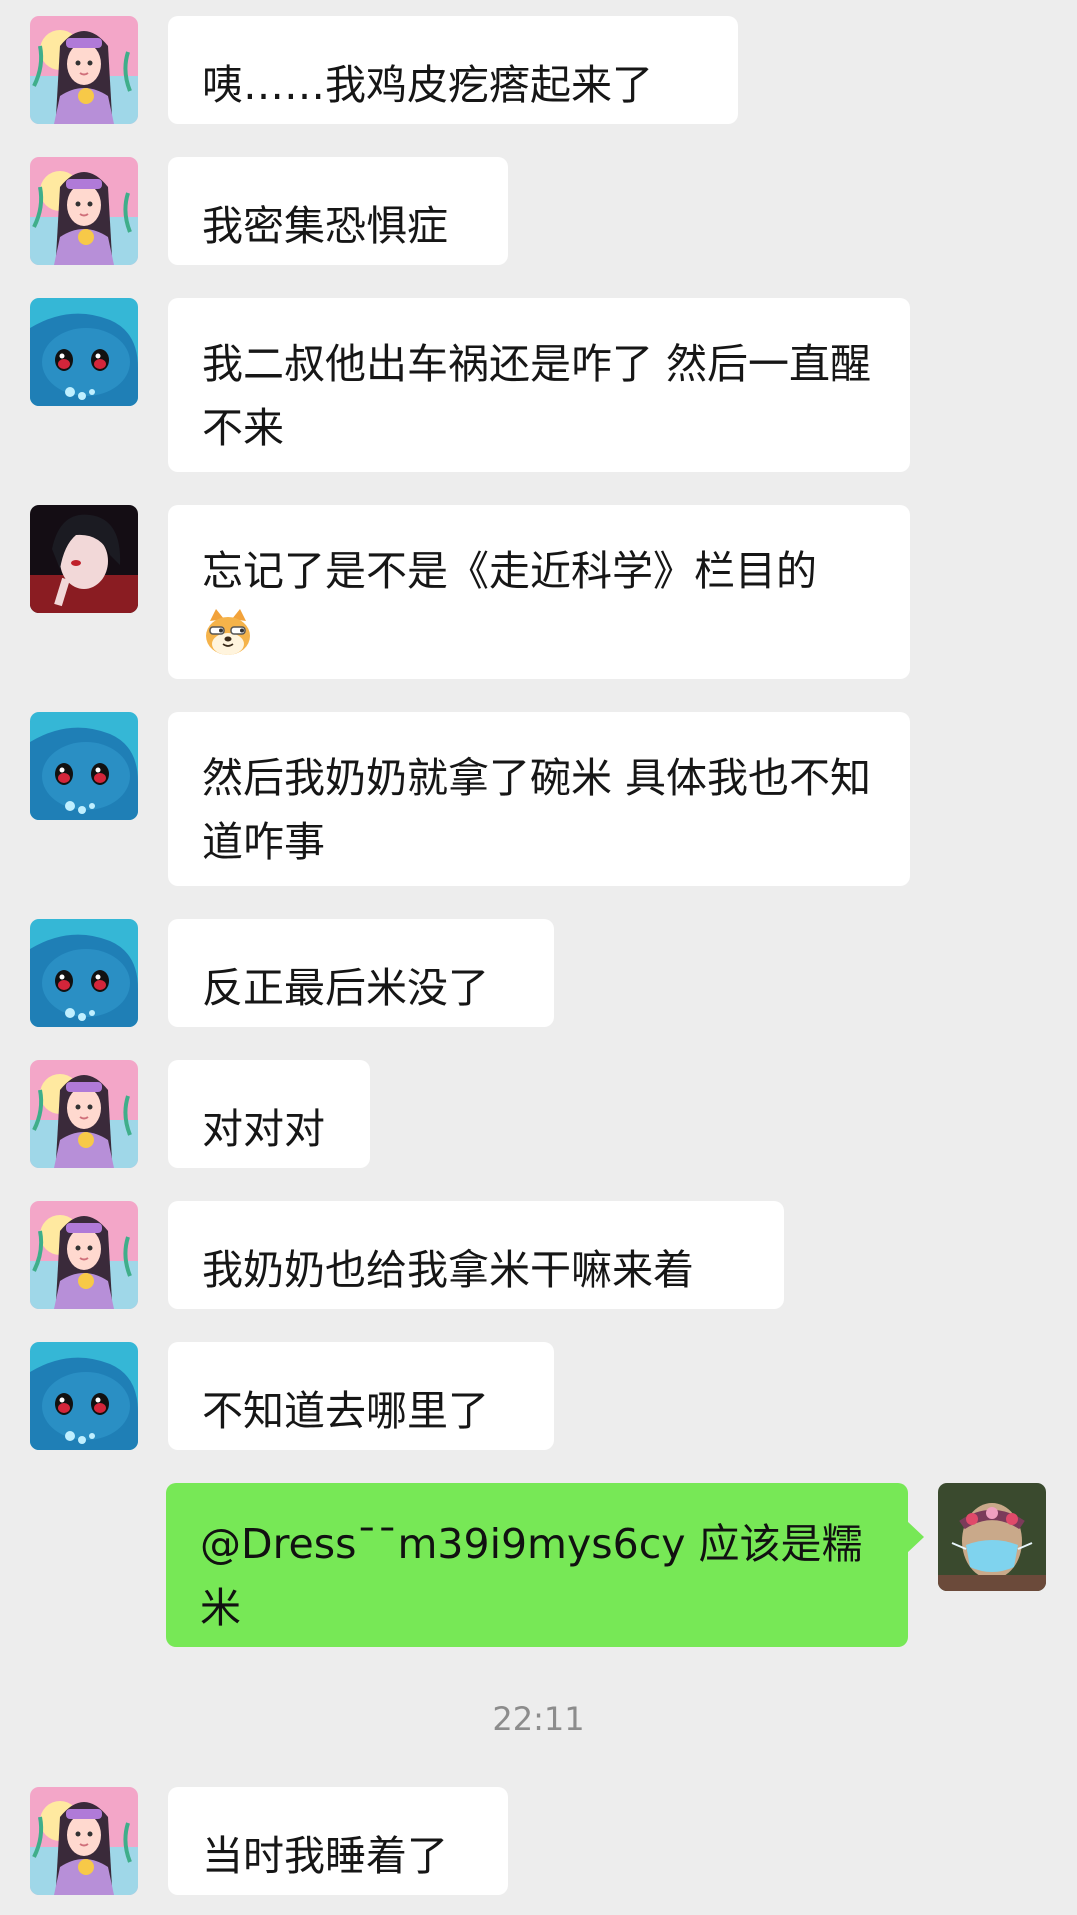 This screenshot has height=1915, width=1077. What do you see at coordinates (263, 1129) in the screenshot?
I see `message-text: 对对对` at bounding box center [263, 1129].